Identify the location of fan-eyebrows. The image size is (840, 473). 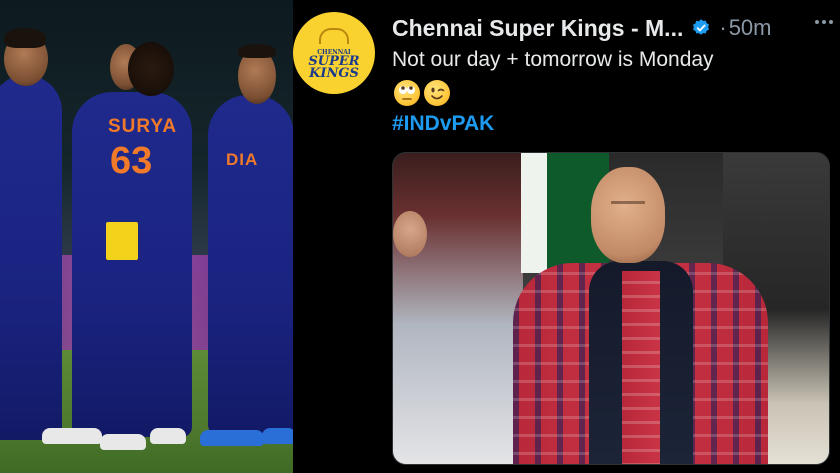
(628, 202).